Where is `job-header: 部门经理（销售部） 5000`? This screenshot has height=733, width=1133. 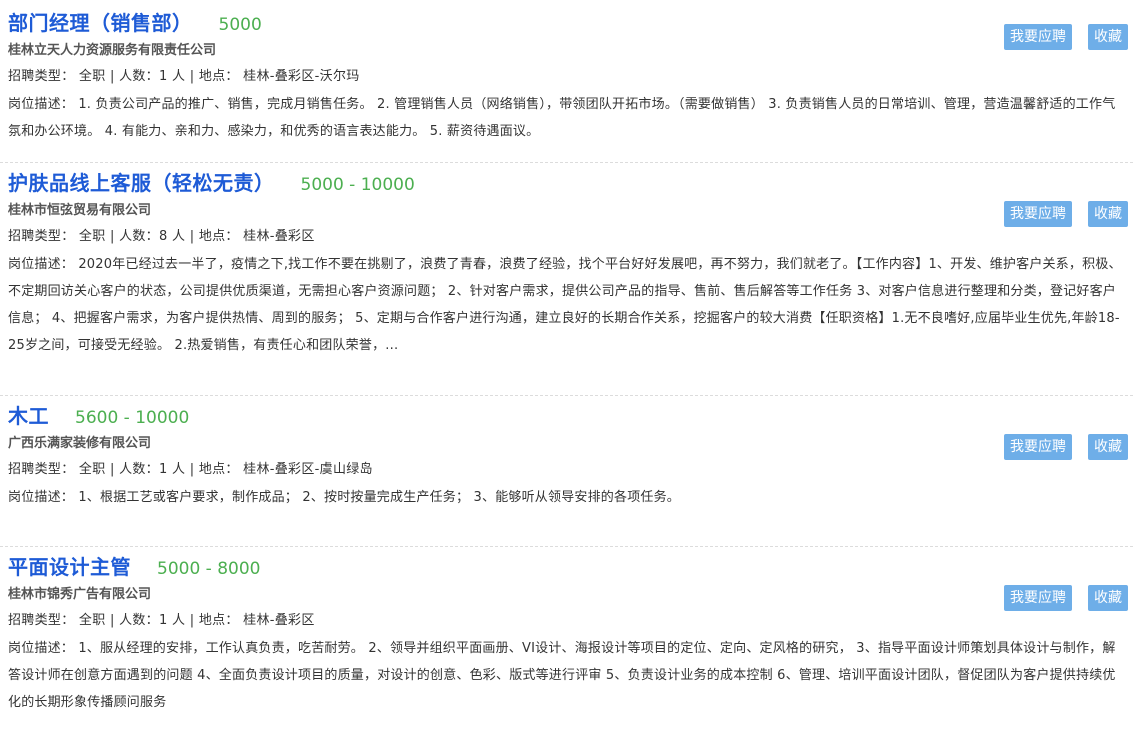 job-header: 部门经理（销售部） 5000 is located at coordinates (570, 22).